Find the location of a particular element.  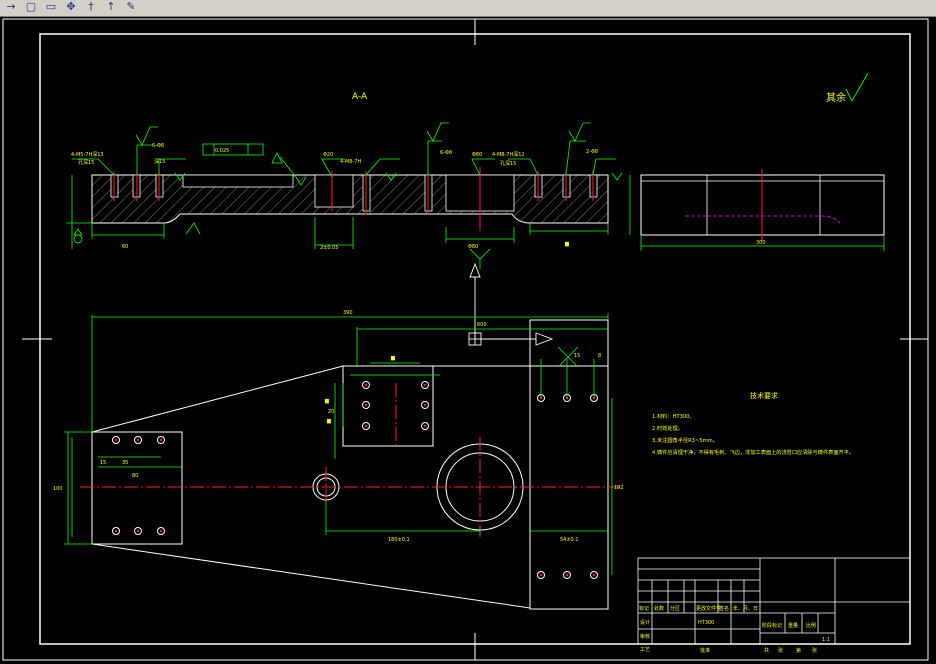

pointer-icon: ↑ is located at coordinates (111, 7).